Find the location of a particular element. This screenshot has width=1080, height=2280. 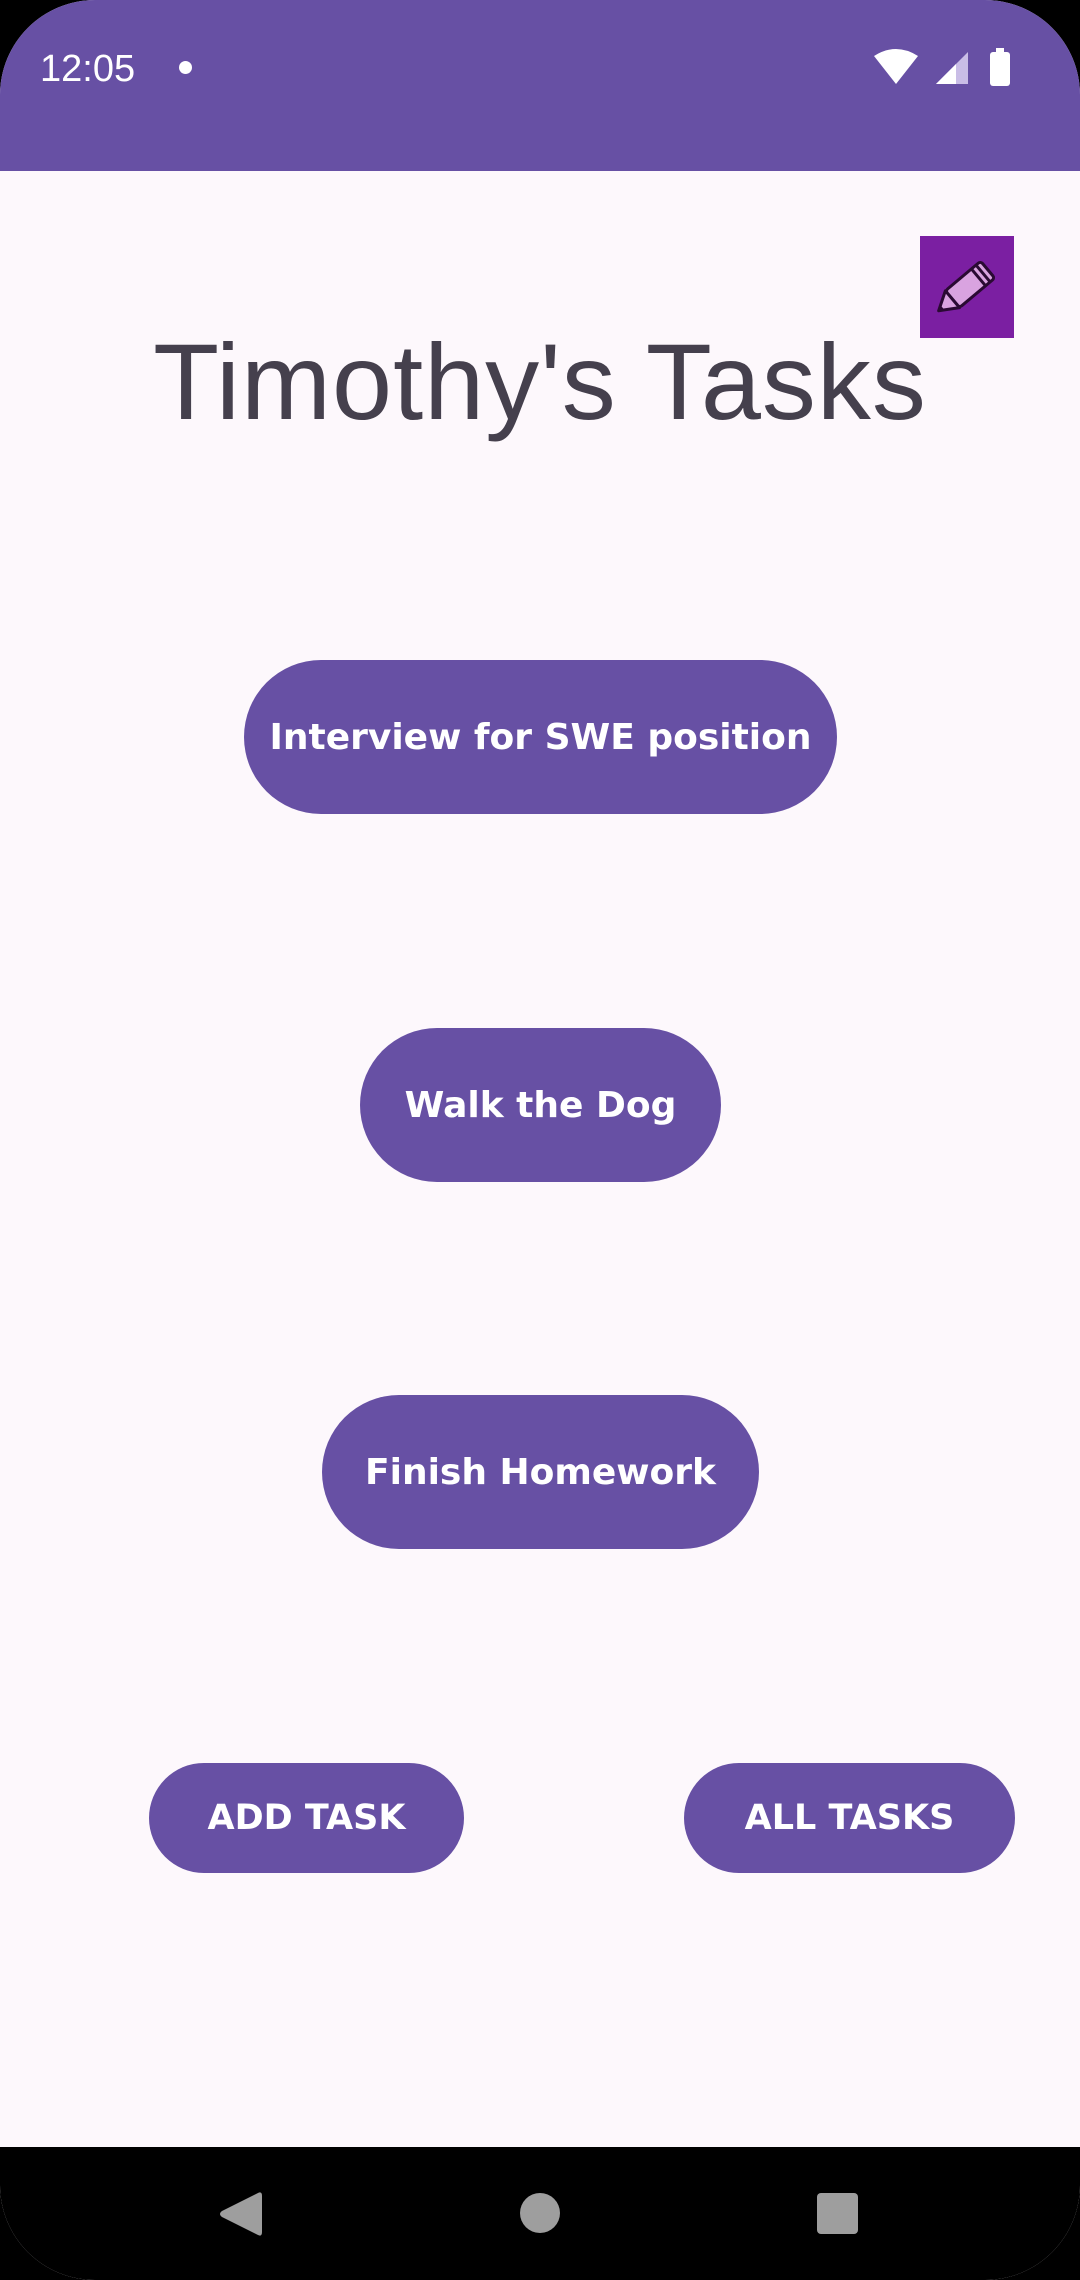

task-button-walk-dog: Walk the Dog is located at coordinates (540, 1105).